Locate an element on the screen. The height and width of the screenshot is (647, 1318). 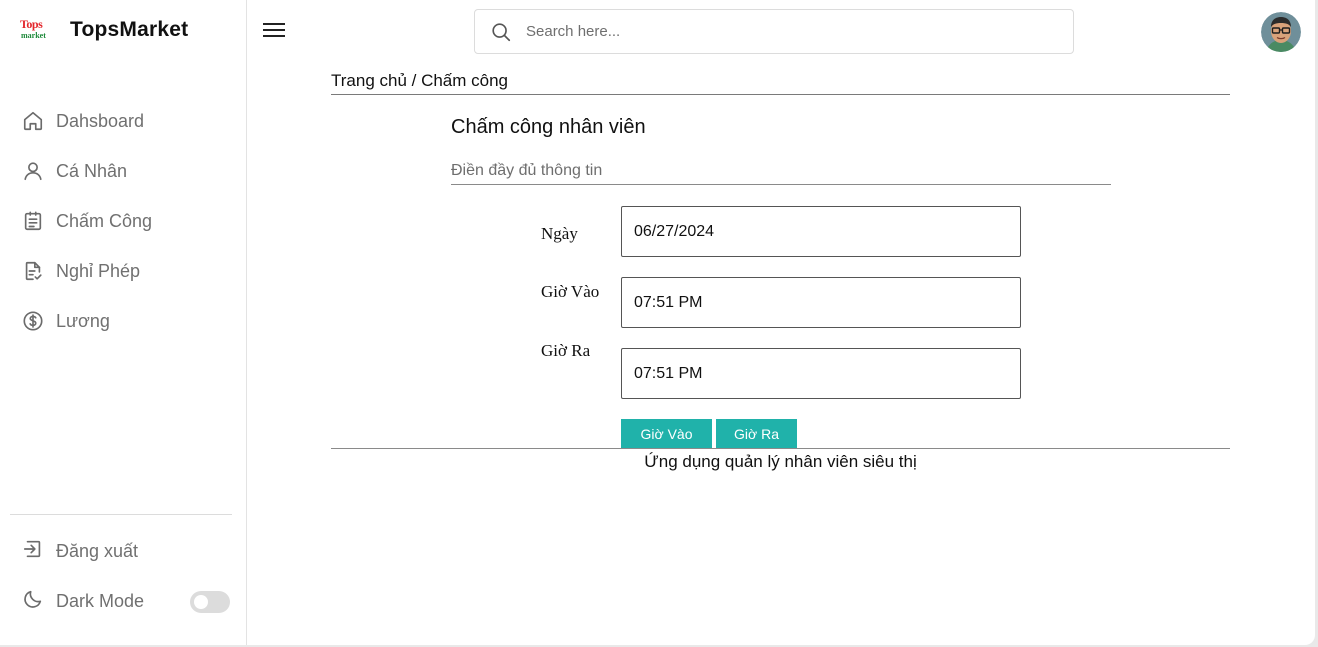
dollar-circle-icon is located at coordinates (33, 321).